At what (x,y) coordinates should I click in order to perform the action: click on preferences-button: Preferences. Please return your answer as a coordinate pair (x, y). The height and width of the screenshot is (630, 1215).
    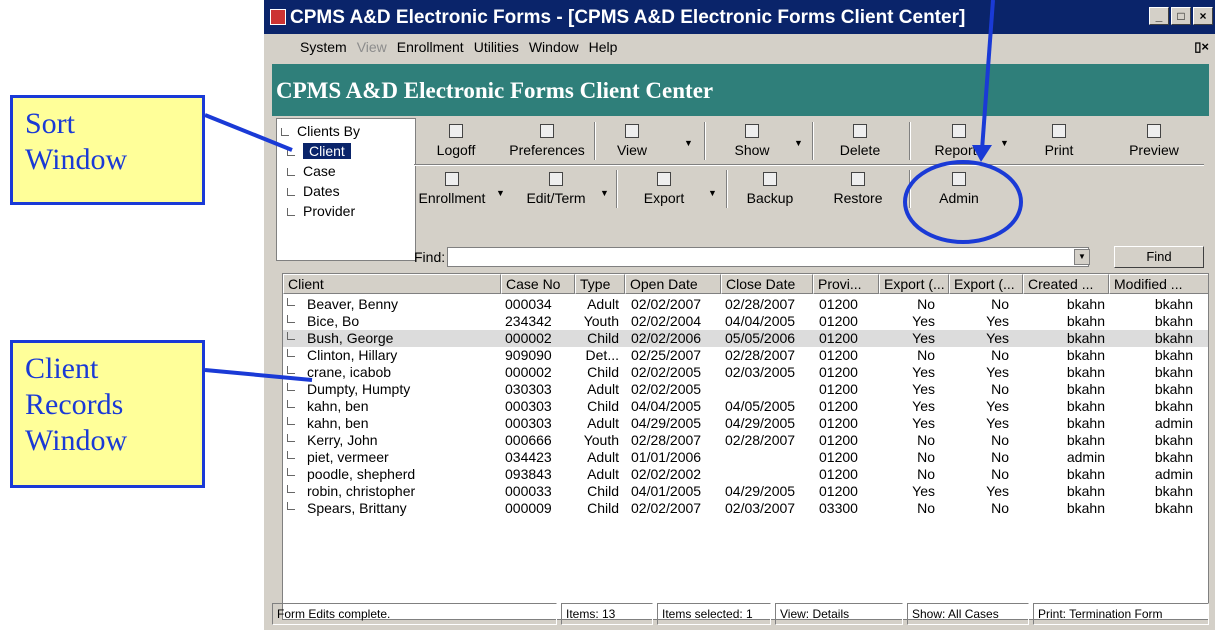
    Looking at the image, I should click on (547, 141).